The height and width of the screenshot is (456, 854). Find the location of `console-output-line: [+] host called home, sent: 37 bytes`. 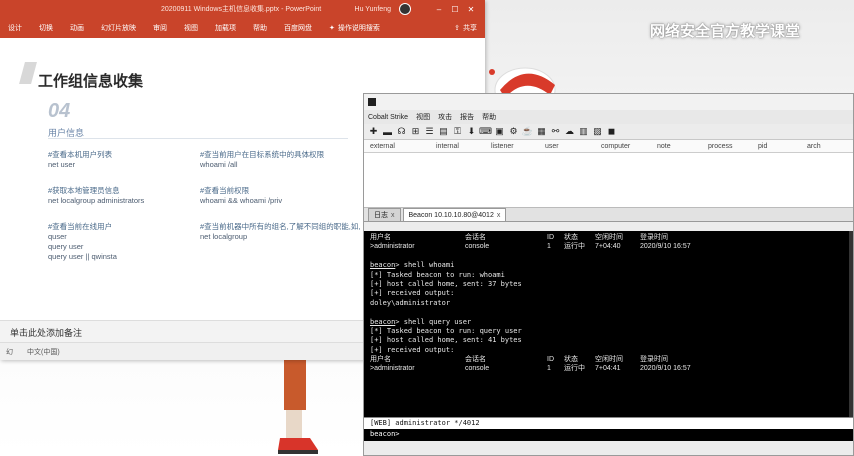

console-output-line: [+] host called home, sent: 37 bytes is located at coordinates (446, 283).